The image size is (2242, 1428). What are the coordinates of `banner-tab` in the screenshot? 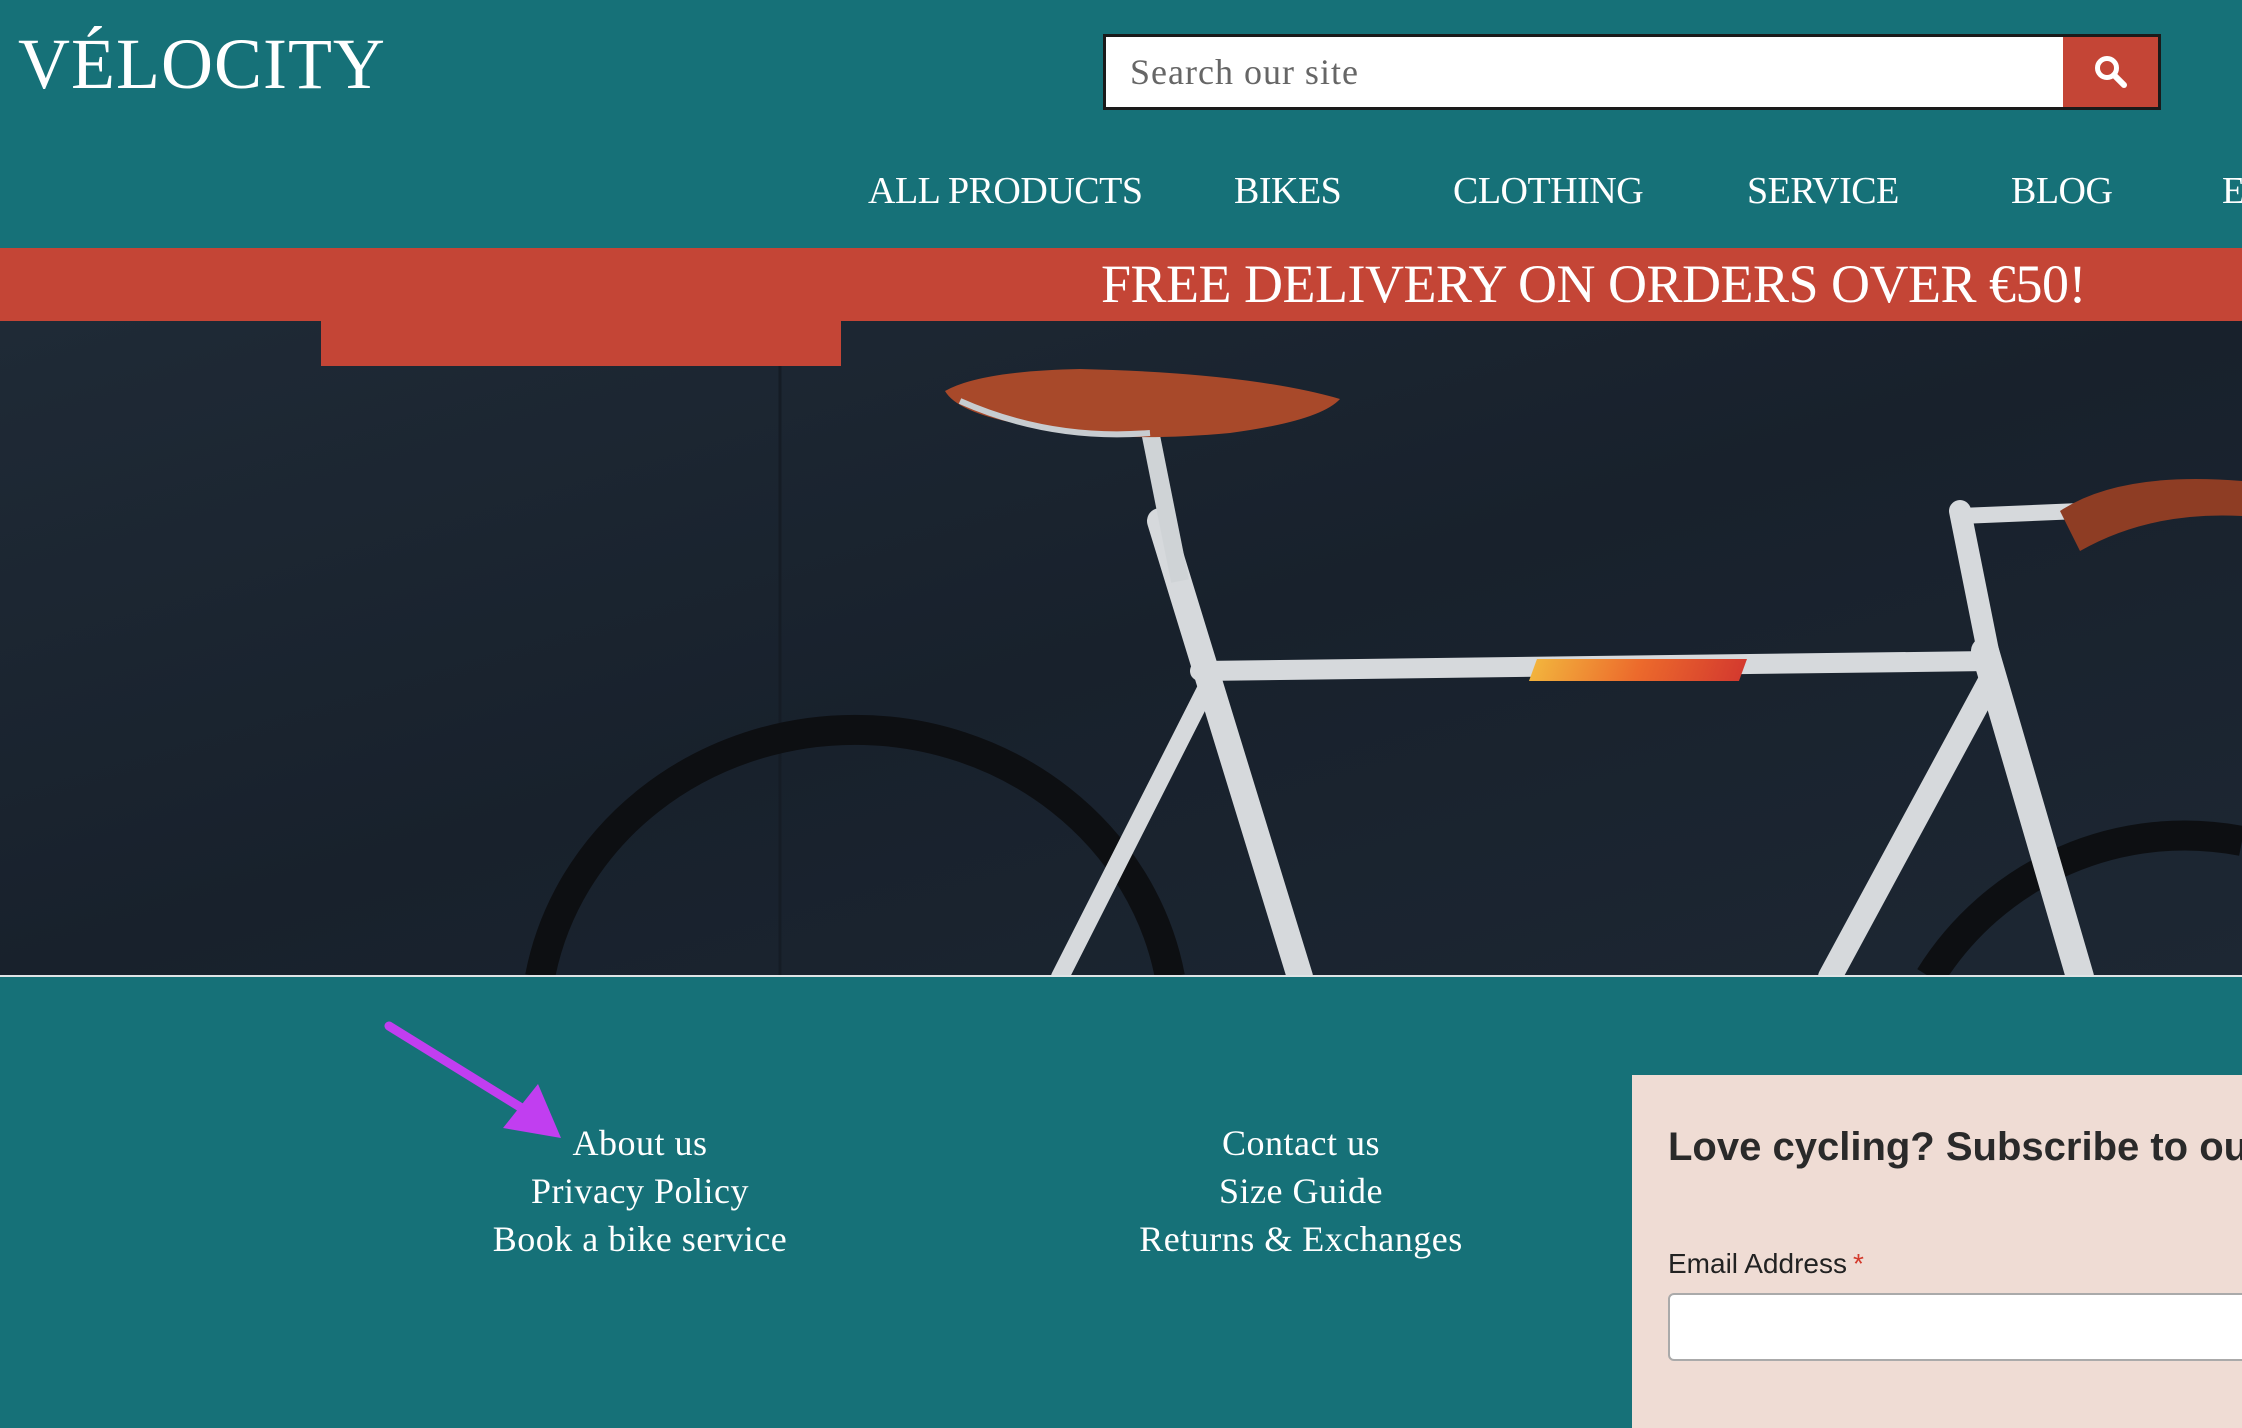 It's located at (581, 343).